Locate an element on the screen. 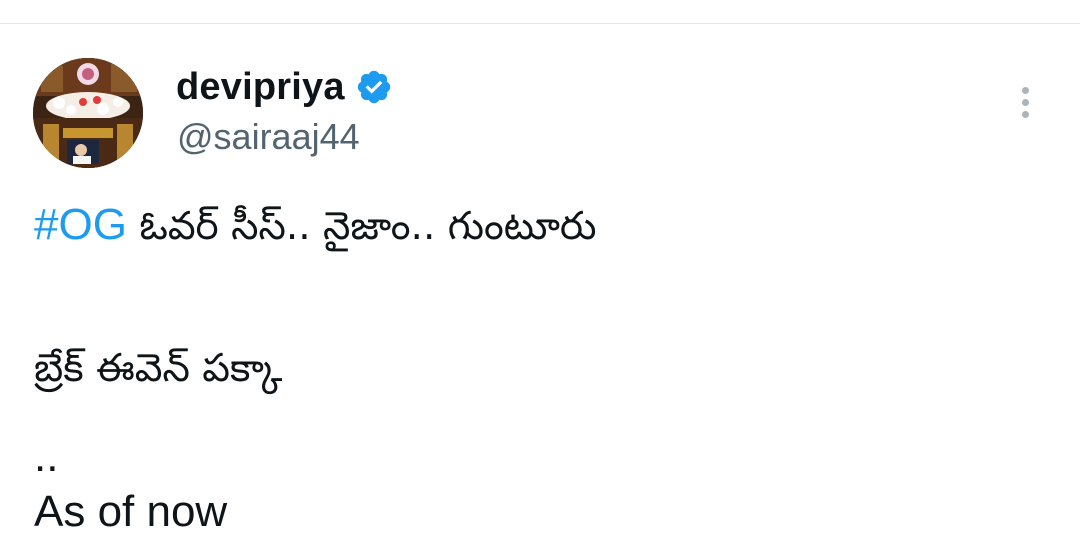 This screenshot has width=1080, height=552. top-divider is located at coordinates (540, 23).